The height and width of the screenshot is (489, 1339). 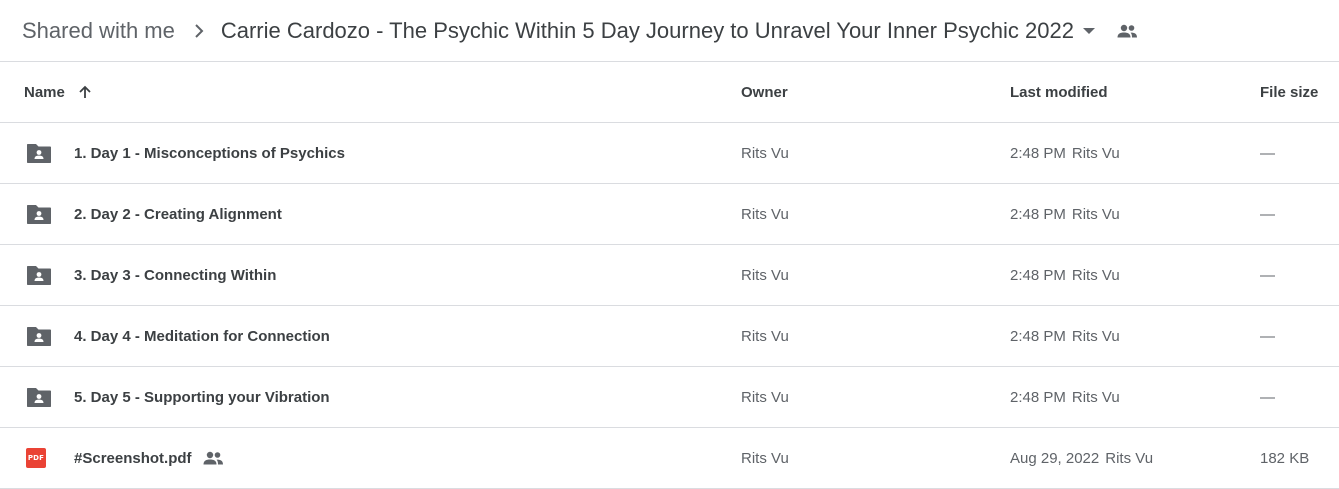 I want to click on file-size: 182 KB, so click(x=1285, y=458).